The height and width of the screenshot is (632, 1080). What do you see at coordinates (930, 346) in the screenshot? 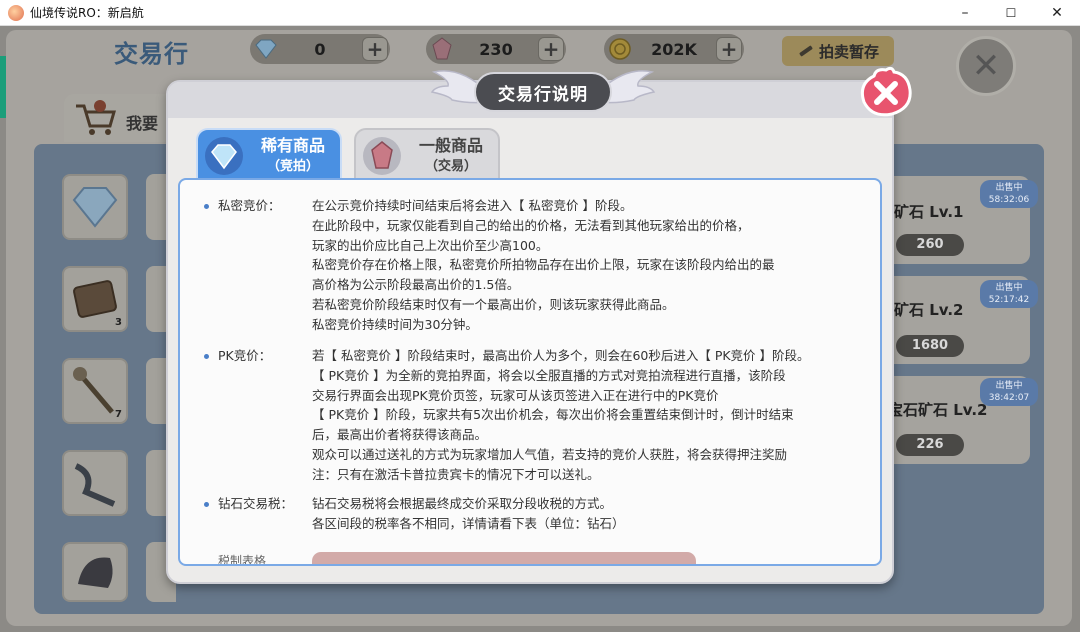
I see `listing-price: 1680` at bounding box center [930, 346].